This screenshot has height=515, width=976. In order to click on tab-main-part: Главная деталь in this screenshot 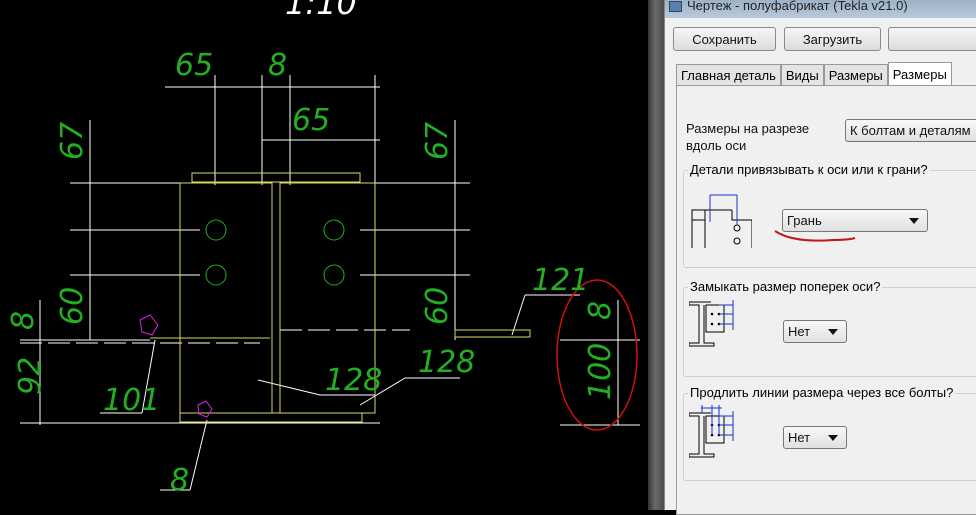, I will do `click(728, 75)`.